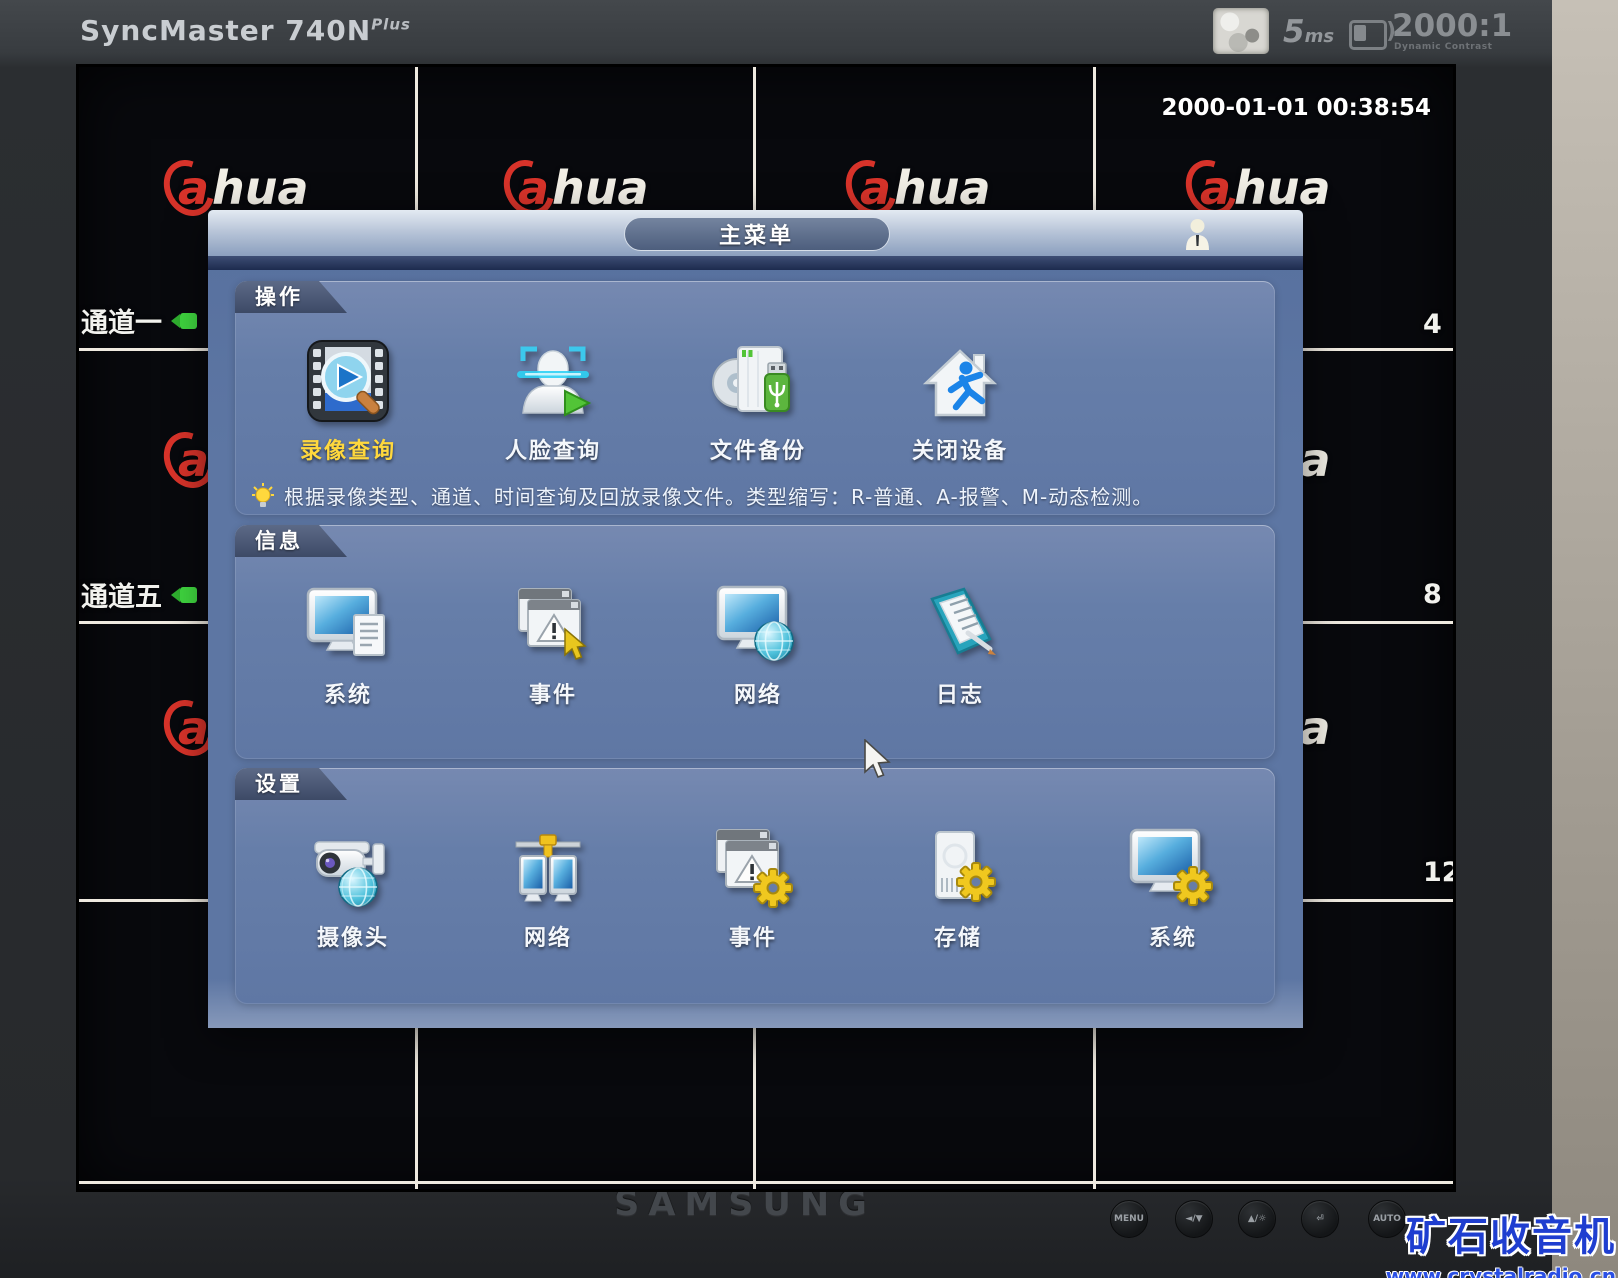 This screenshot has height=1278, width=1618. Describe the element at coordinates (1500, 1271) in the screenshot. I see `watermark-url: www.crystalradio.cn` at that location.